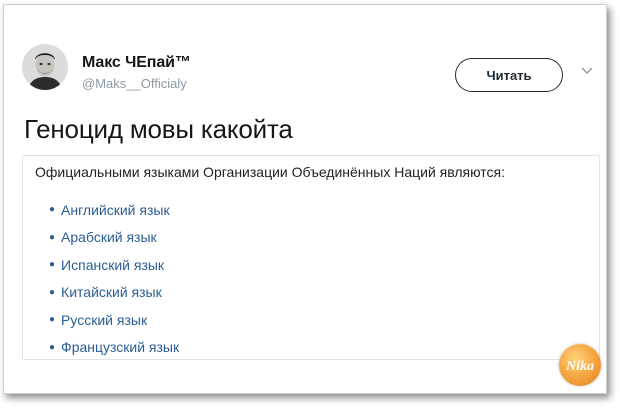 The image size is (620, 408). I want to click on list-item-label: Испанский язык, so click(113, 264).